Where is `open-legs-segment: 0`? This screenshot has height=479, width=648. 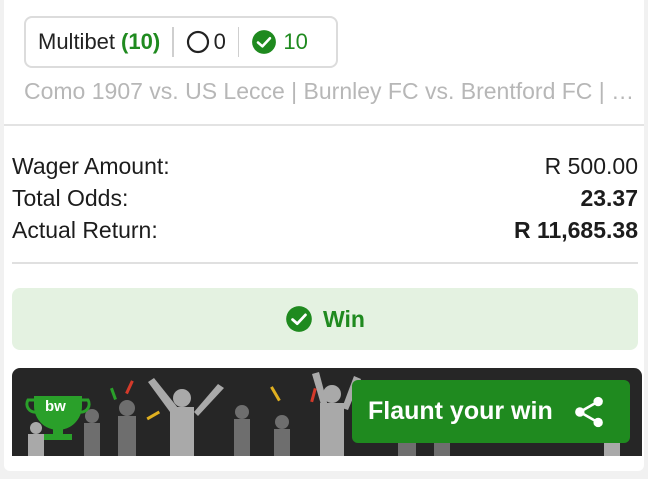
open-legs-segment: 0 is located at coordinates (206, 42).